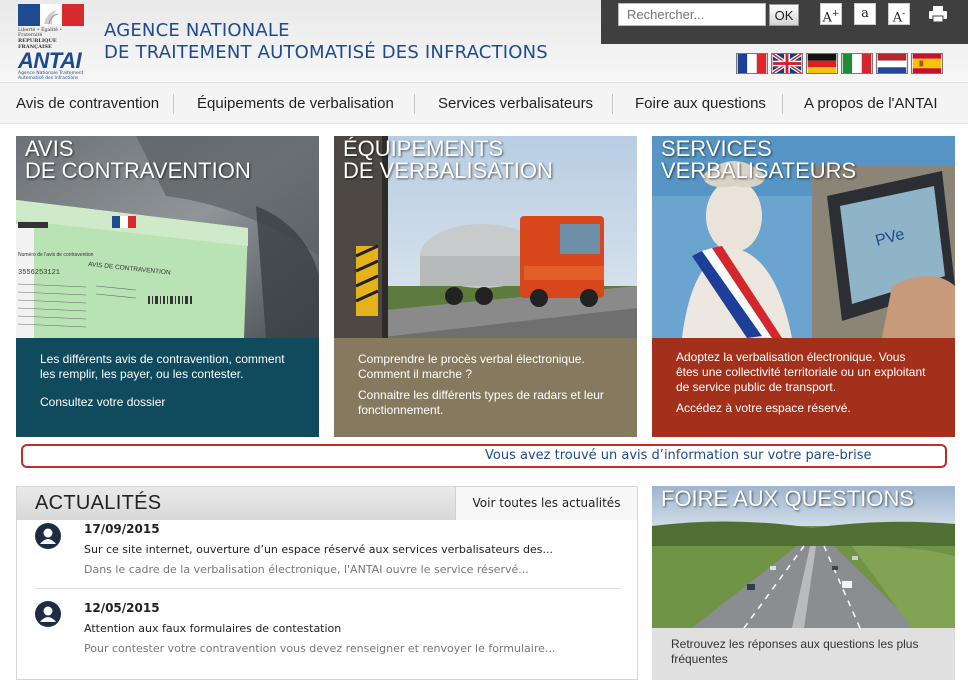 Image resolution: width=968 pixels, height=698 pixels. Describe the element at coordinates (326, 52) in the screenshot. I see `agency-name-line2: DE TRAITEMENT AUTOMATISÉ DES INFRACTIONS` at that location.